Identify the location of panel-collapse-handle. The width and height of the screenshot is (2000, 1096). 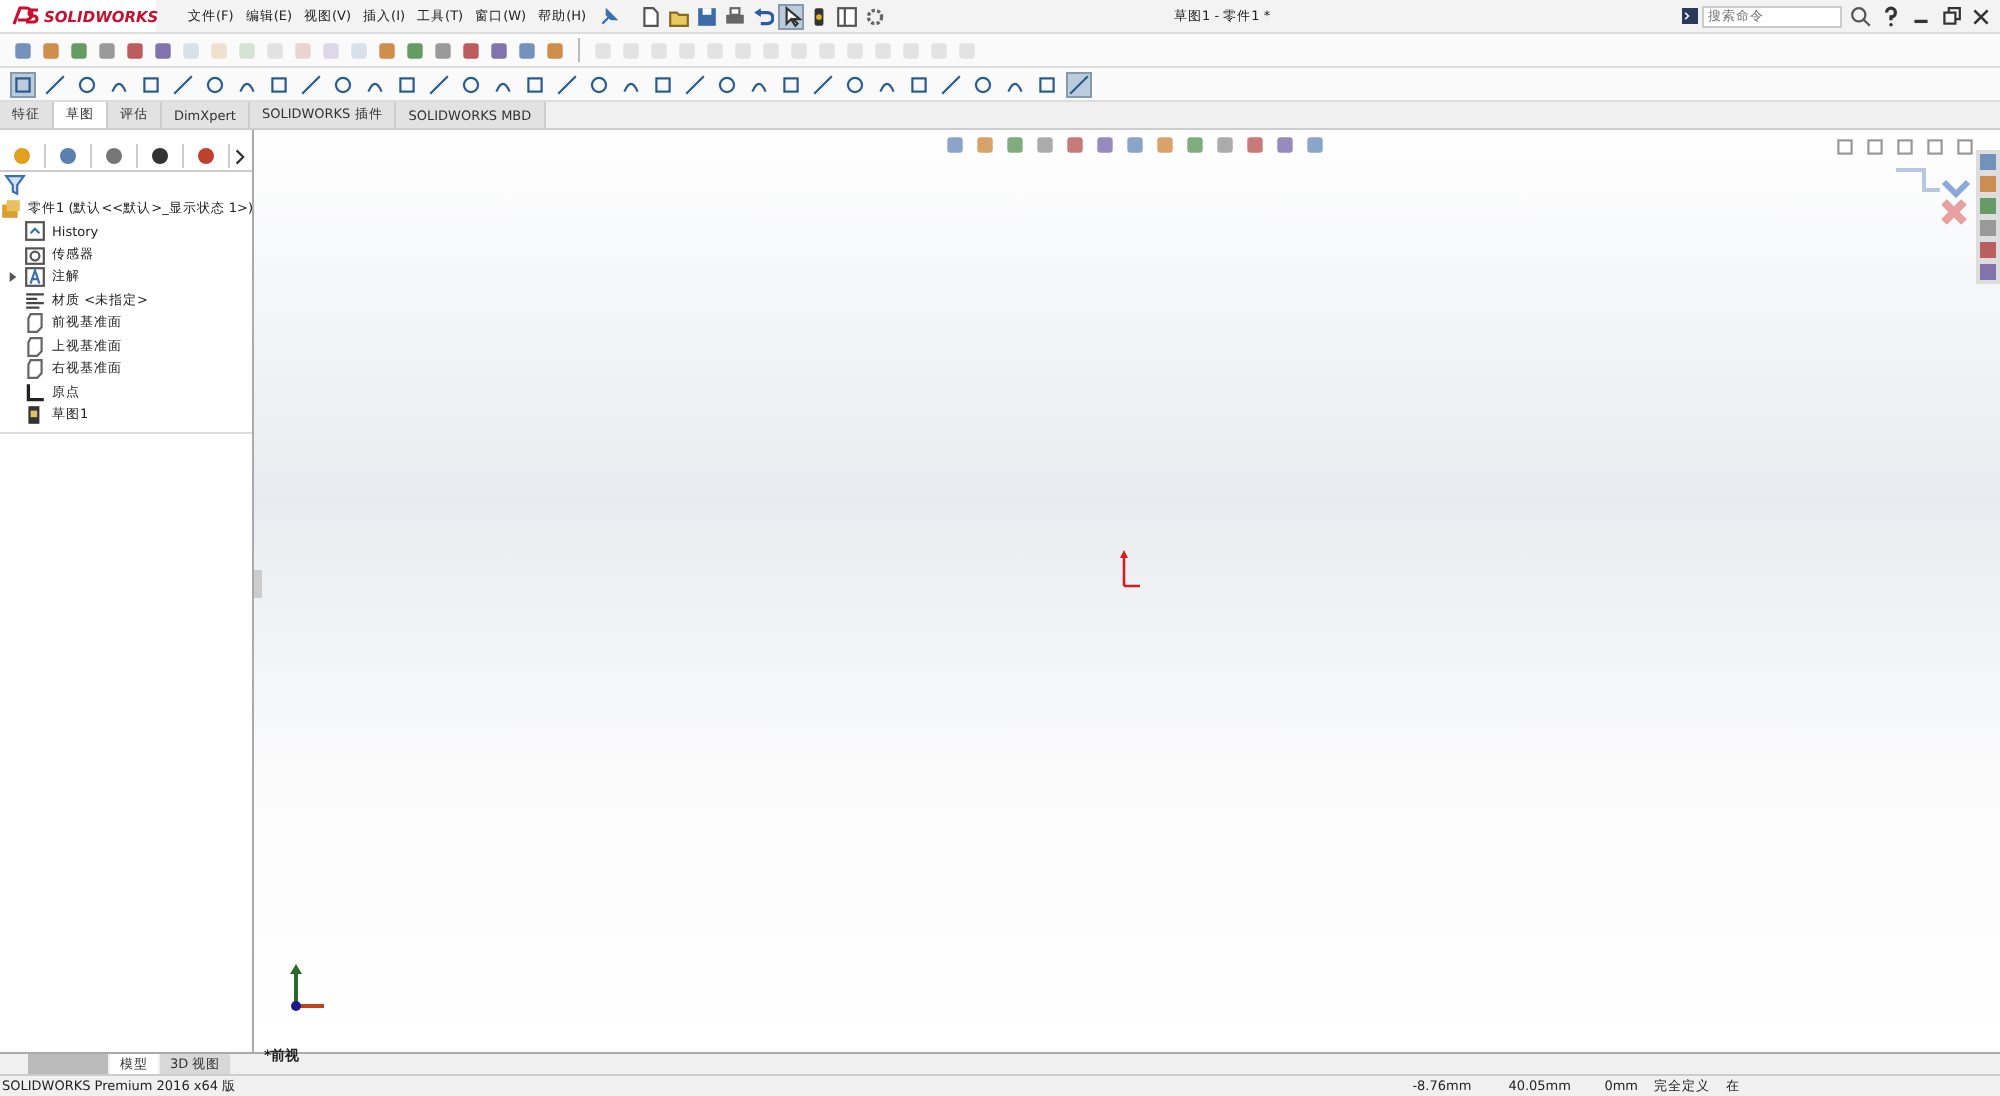
(258, 584).